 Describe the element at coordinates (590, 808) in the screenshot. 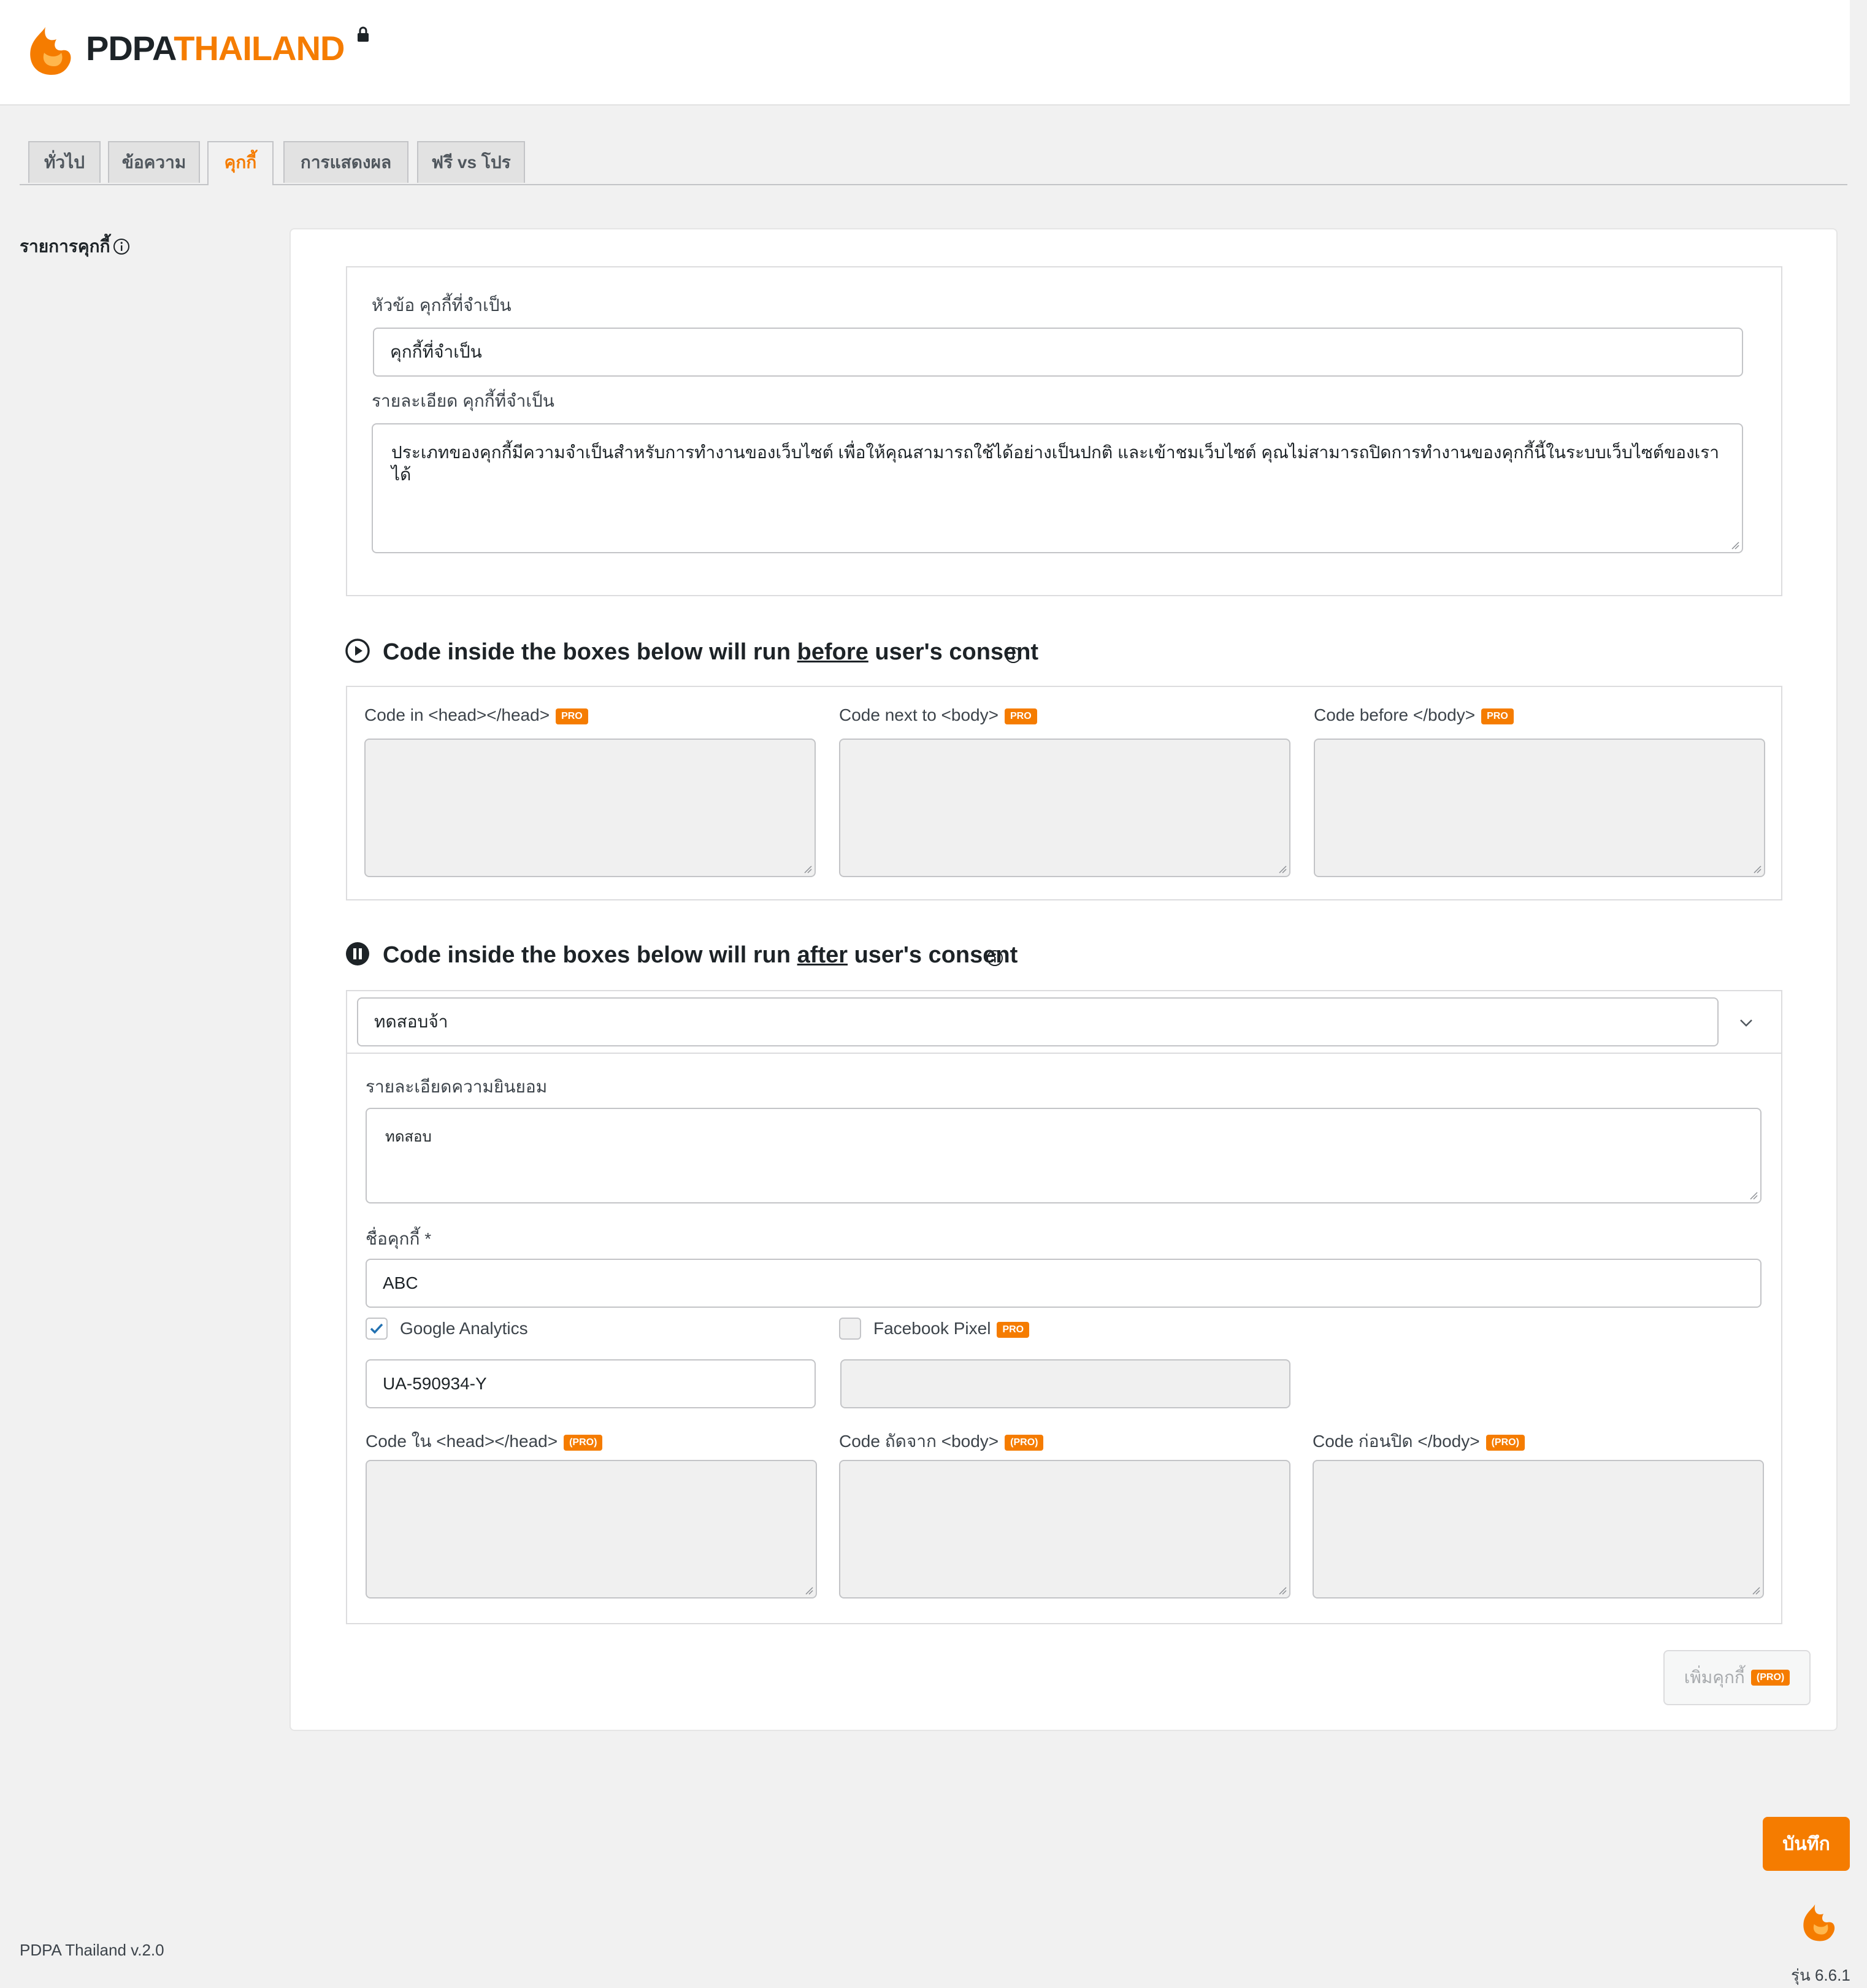

I see `before-code-head-textarea` at that location.